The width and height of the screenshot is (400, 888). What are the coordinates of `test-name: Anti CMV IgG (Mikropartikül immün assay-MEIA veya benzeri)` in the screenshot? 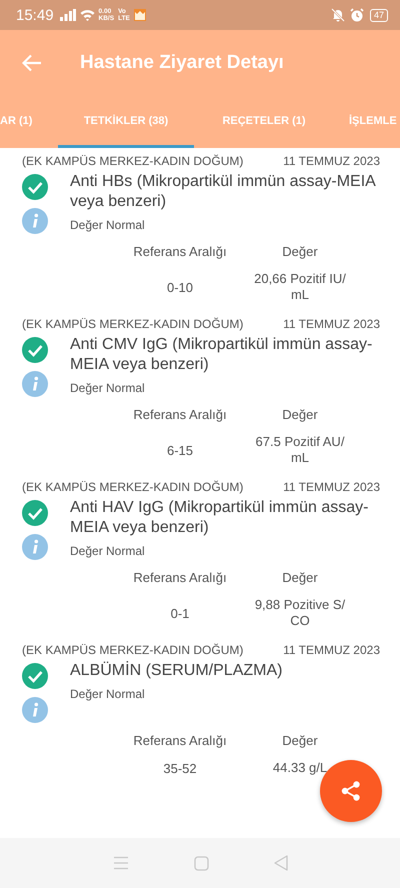 It's located at (222, 355).